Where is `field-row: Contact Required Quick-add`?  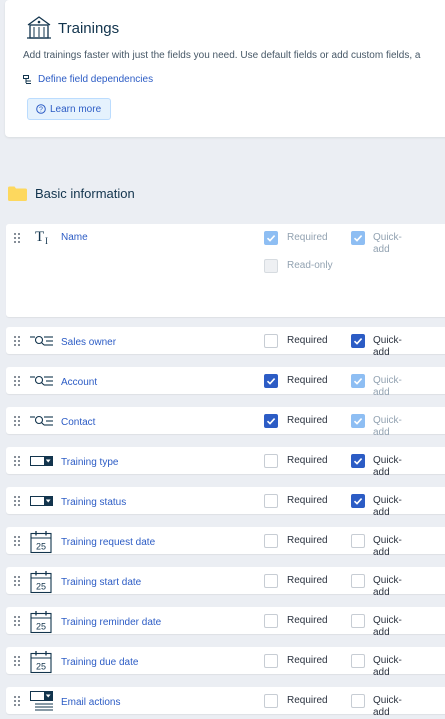 field-row: Contact Required Quick-add is located at coordinates (225, 422).